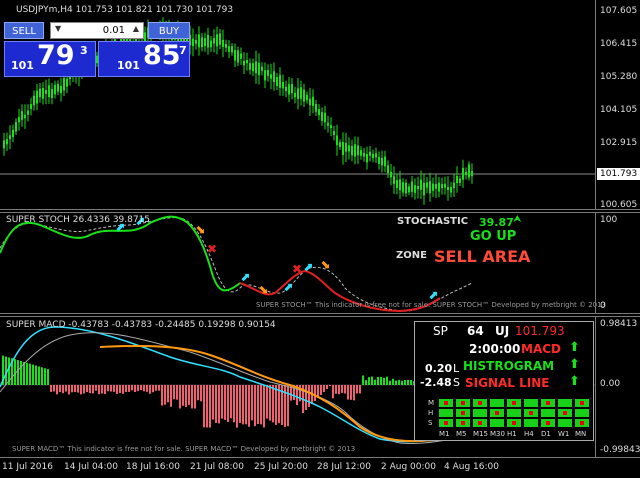 Image resolution: width=640 pixels, height=478 pixels. Describe the element at coordinates (162, 55) in the screenshot. I see `buy-price-big: 85` at that location.